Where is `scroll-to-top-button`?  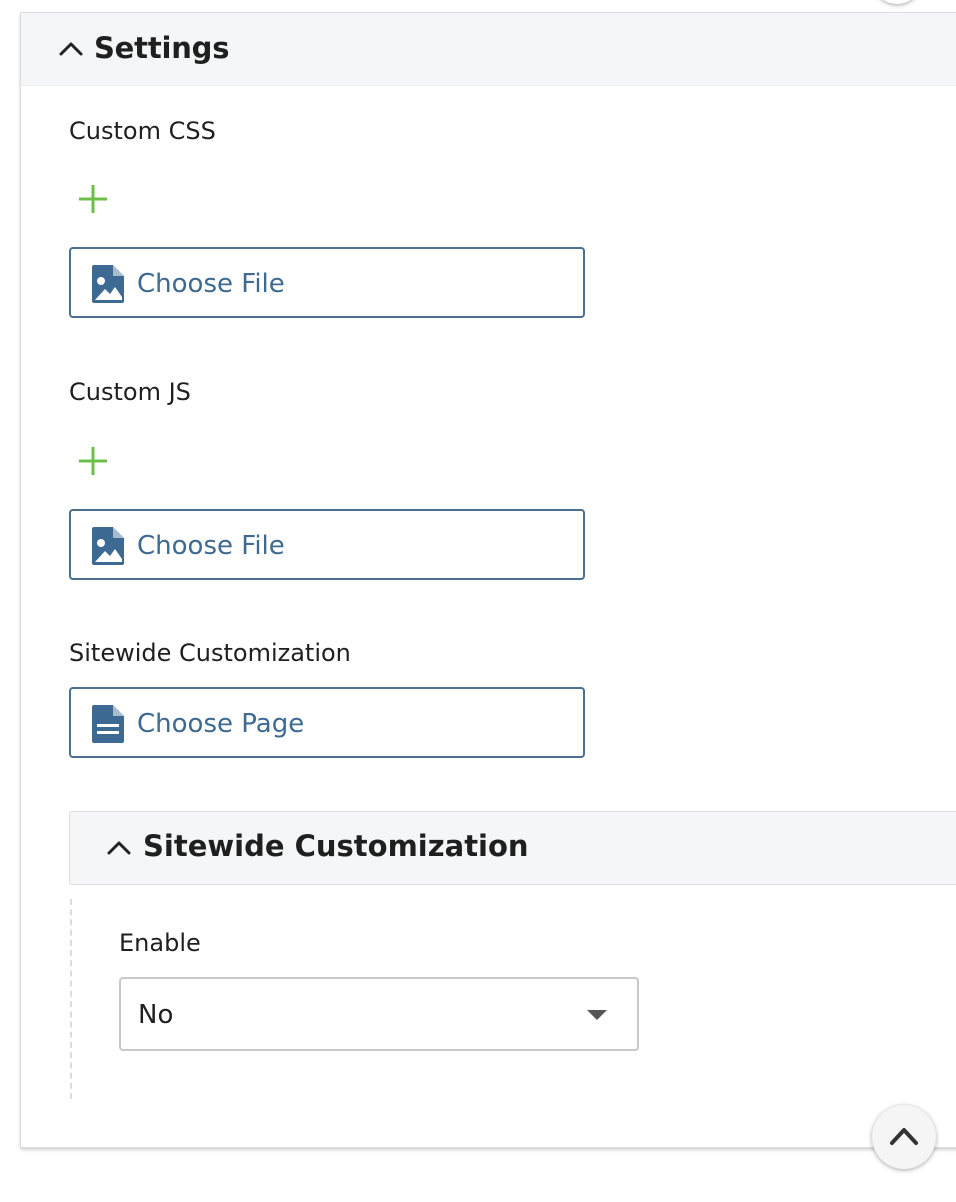
scroll-to-top-button is located at coordinates (904, 1137).